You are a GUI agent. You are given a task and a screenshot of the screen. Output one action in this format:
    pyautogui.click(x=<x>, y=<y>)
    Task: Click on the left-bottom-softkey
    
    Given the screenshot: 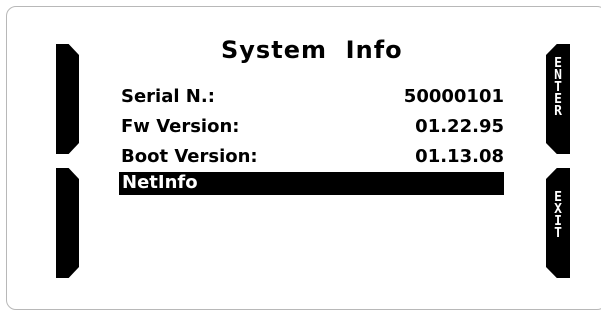 What is the action you would take?
    pyautogui.click(x=67, y=223)
    